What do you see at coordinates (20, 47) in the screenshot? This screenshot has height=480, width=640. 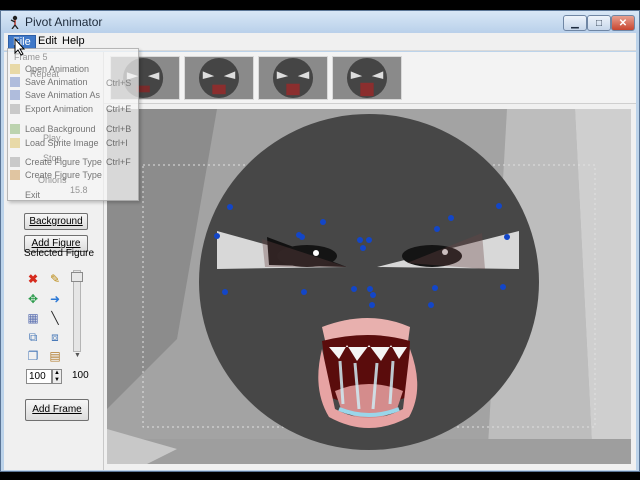 I see `mouse-cursor-icon` at bounding box center [20, 47].